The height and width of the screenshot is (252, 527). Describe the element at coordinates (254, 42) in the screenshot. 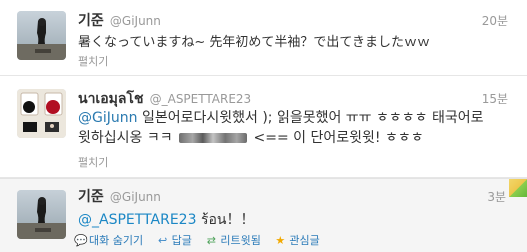

I see `tweet-text: 暑くなっていますね~ 先年初めて半袖？で出てきましたｗｗ` at that location.